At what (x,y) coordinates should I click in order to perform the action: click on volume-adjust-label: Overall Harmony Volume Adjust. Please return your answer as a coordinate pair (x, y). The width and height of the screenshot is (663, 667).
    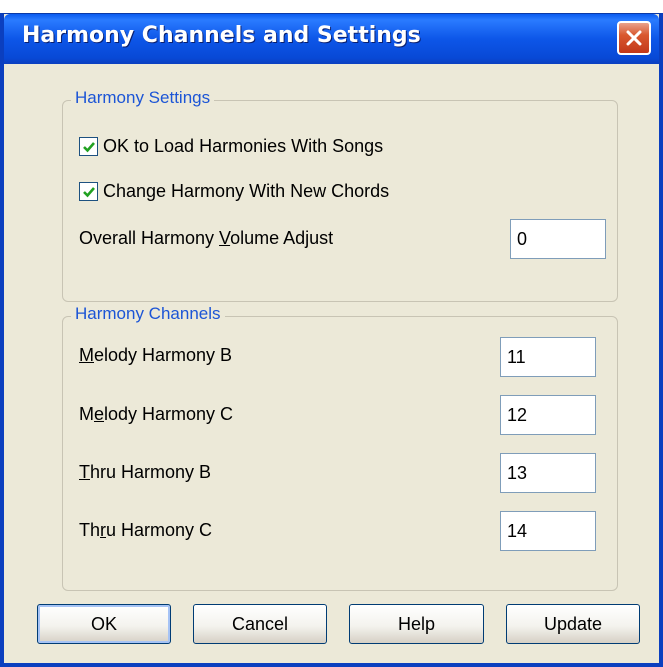
    Looking at the image, I should click on (206, 238).